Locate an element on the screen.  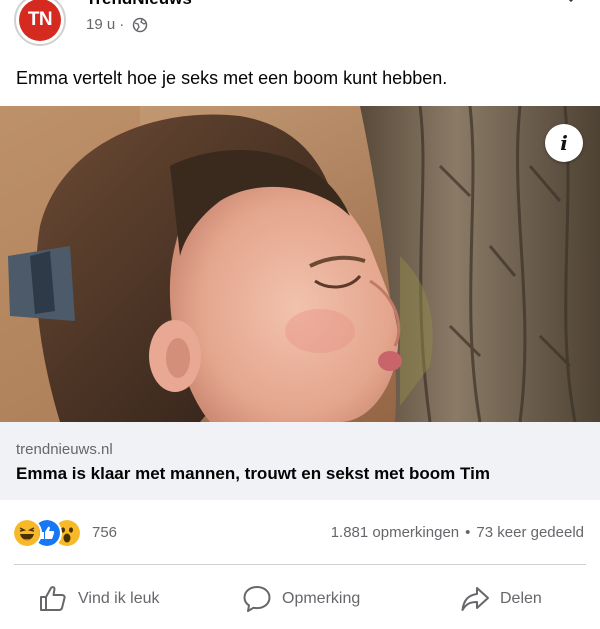
thumbs-up-icon is located at coordinates (53, 598).